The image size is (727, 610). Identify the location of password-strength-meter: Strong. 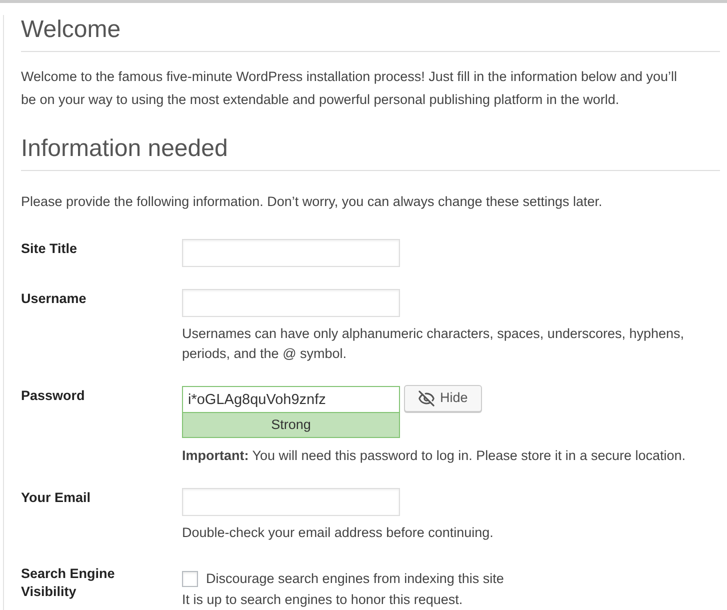
(291, 425).